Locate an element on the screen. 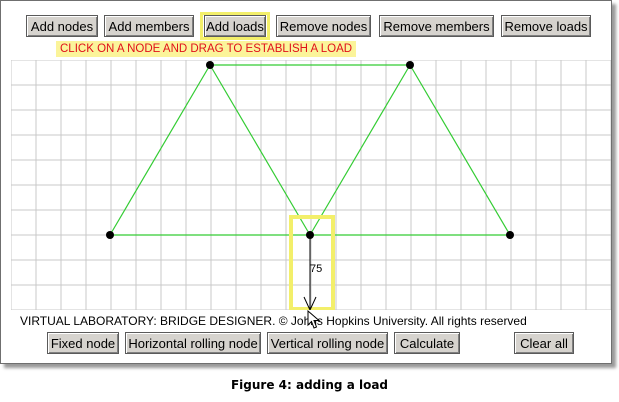 The height and width of the screenshot is (402, 619). calculate-button: Calculate is located at coordinates (427, 343).